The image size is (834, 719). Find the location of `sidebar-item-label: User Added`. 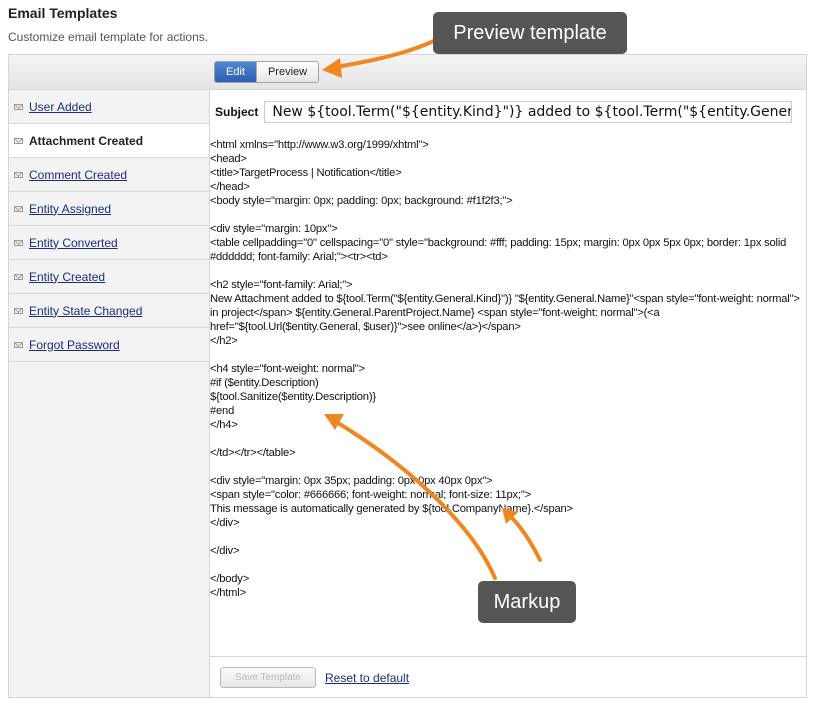

sidebar-item-label: User Added is located at coordinates (60, 107).